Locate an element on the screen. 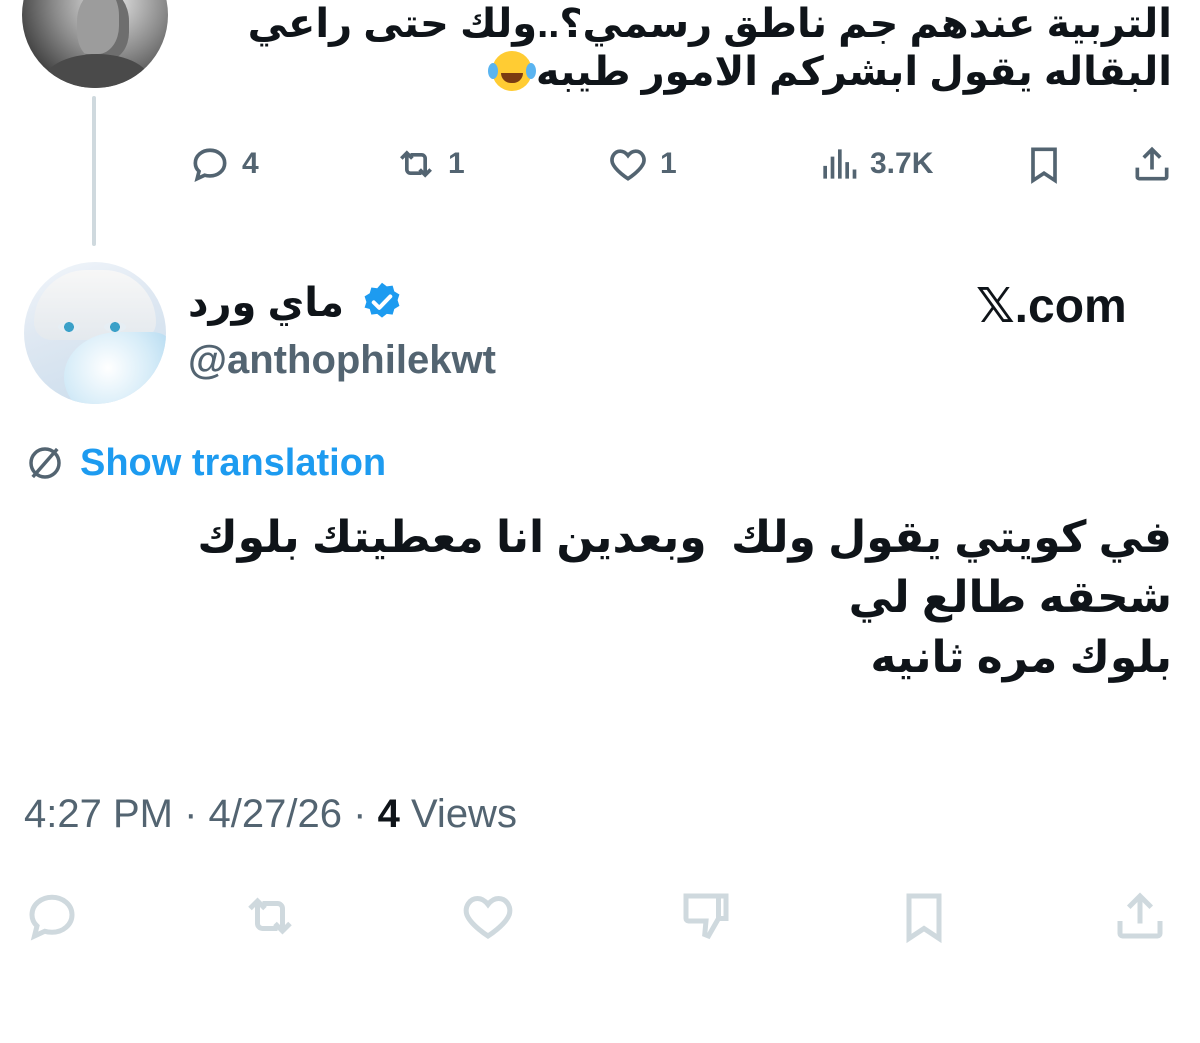  thumbs-down-icon is located at coordinates (706, 916).